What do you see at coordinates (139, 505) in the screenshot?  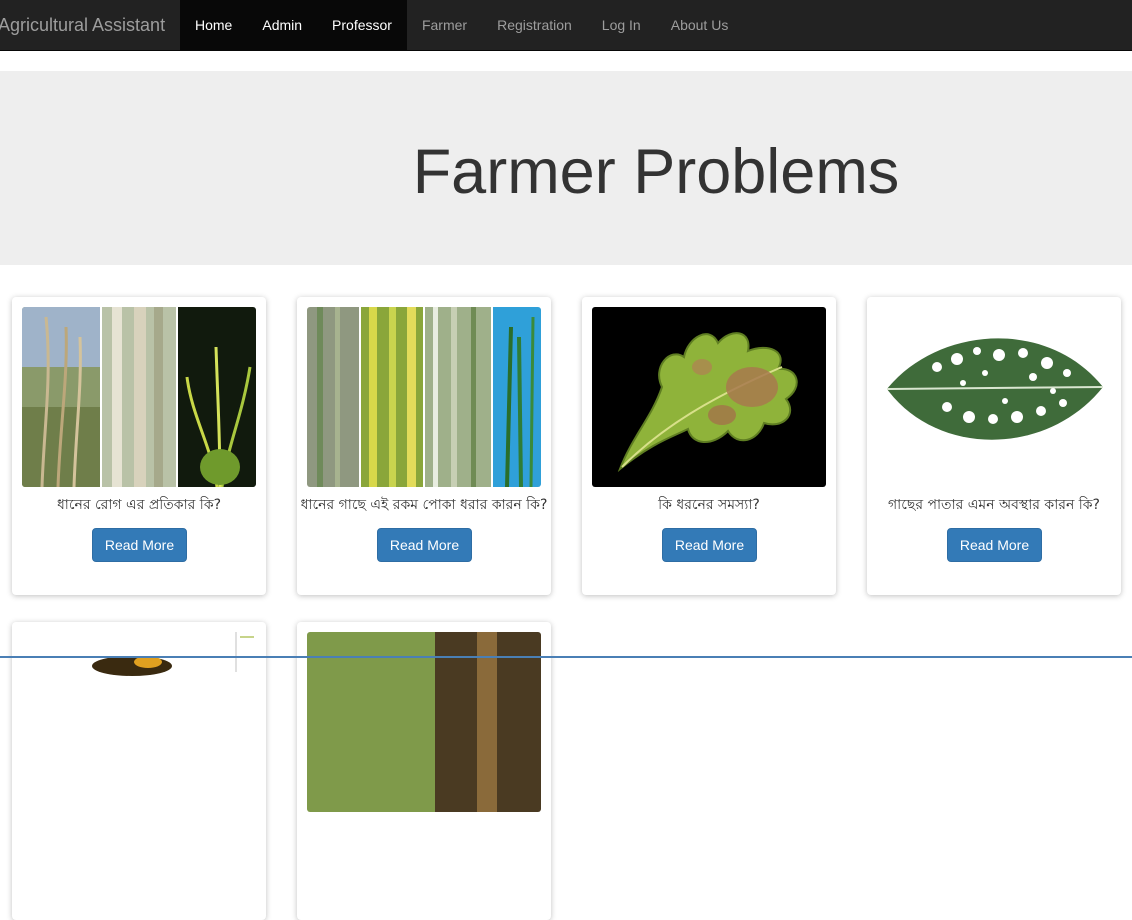 I see `problem-caption-1: ধানের রোগ এর প্রতিকার কি?` at bounding box center [139, 505].